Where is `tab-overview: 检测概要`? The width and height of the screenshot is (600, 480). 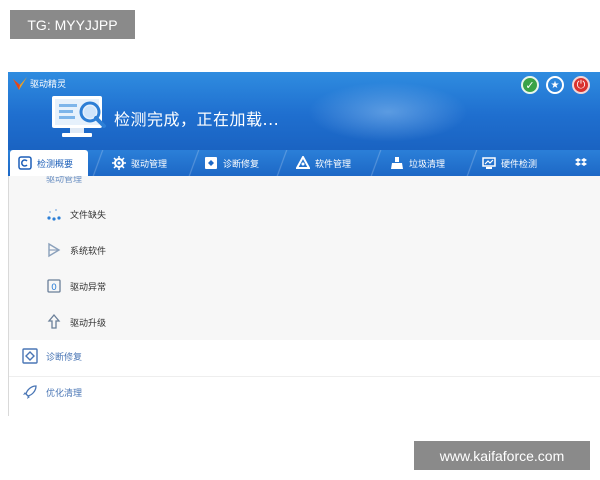 tab-overview: 检测概要 is located at coordinates (49, 163).